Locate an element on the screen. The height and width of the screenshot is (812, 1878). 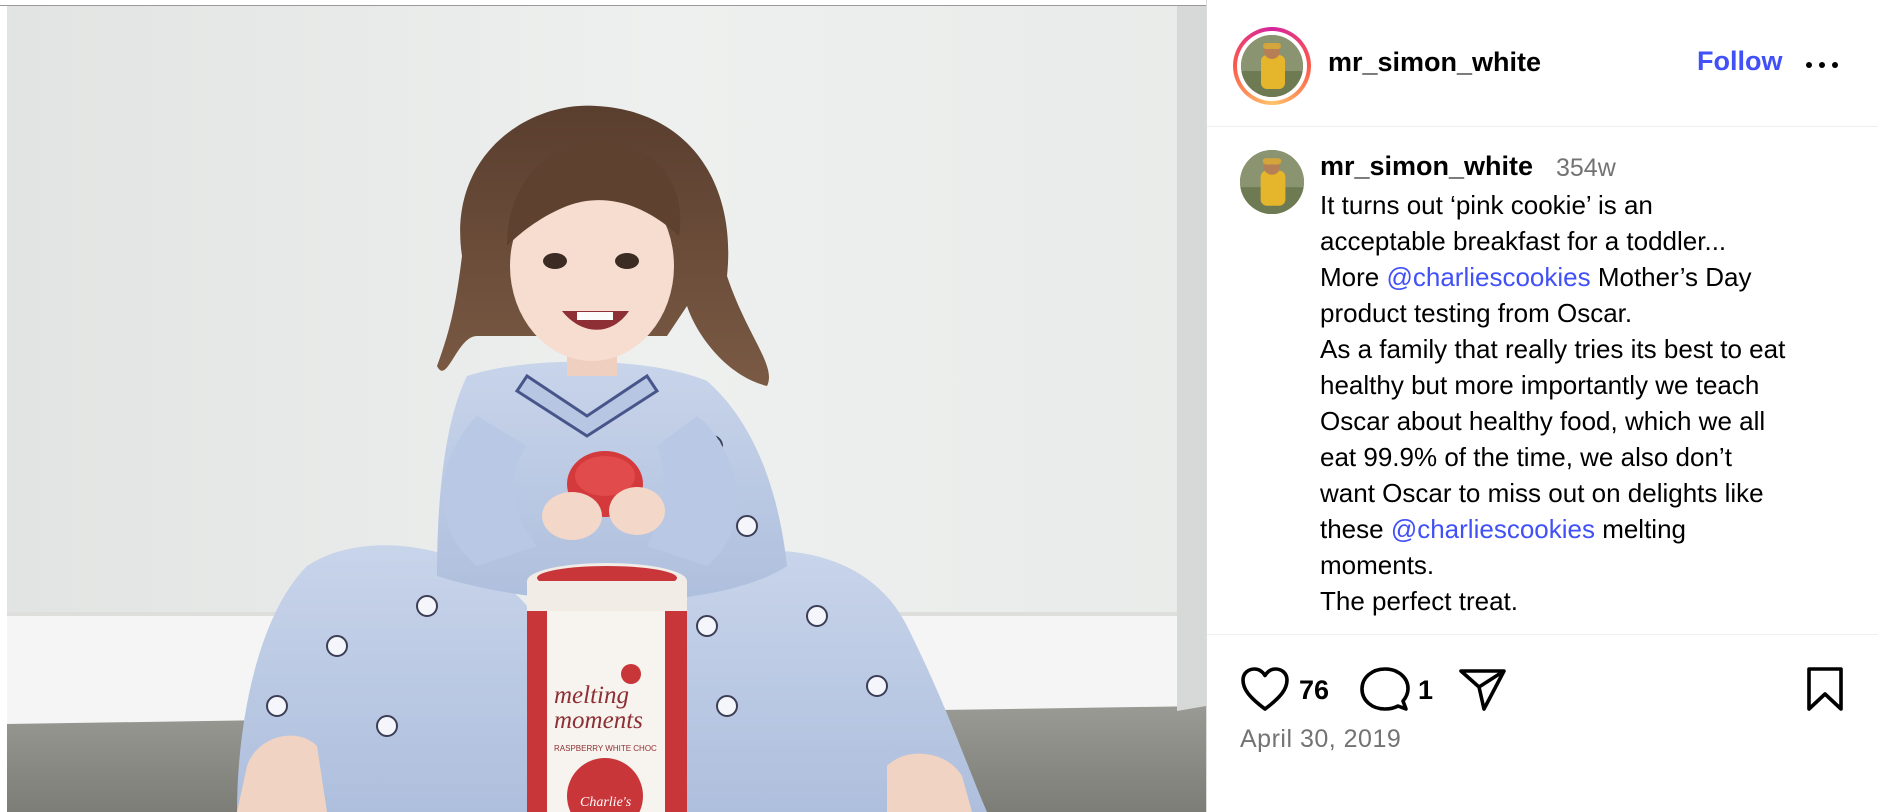
heart-icon is located at coordinates (1265, 691).